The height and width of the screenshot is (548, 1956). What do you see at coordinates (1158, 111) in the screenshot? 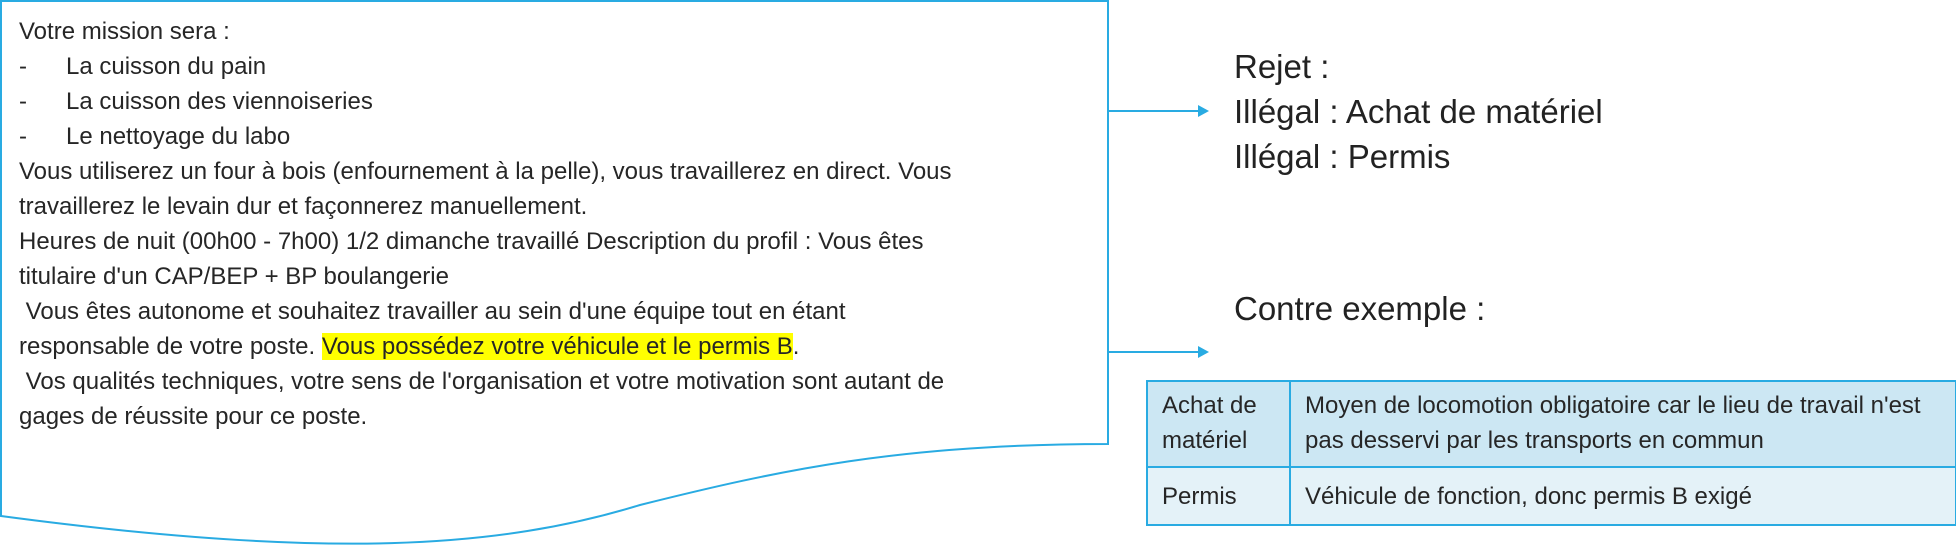
I see `arrow-to-rejection` at bounding box center [1158, 111].